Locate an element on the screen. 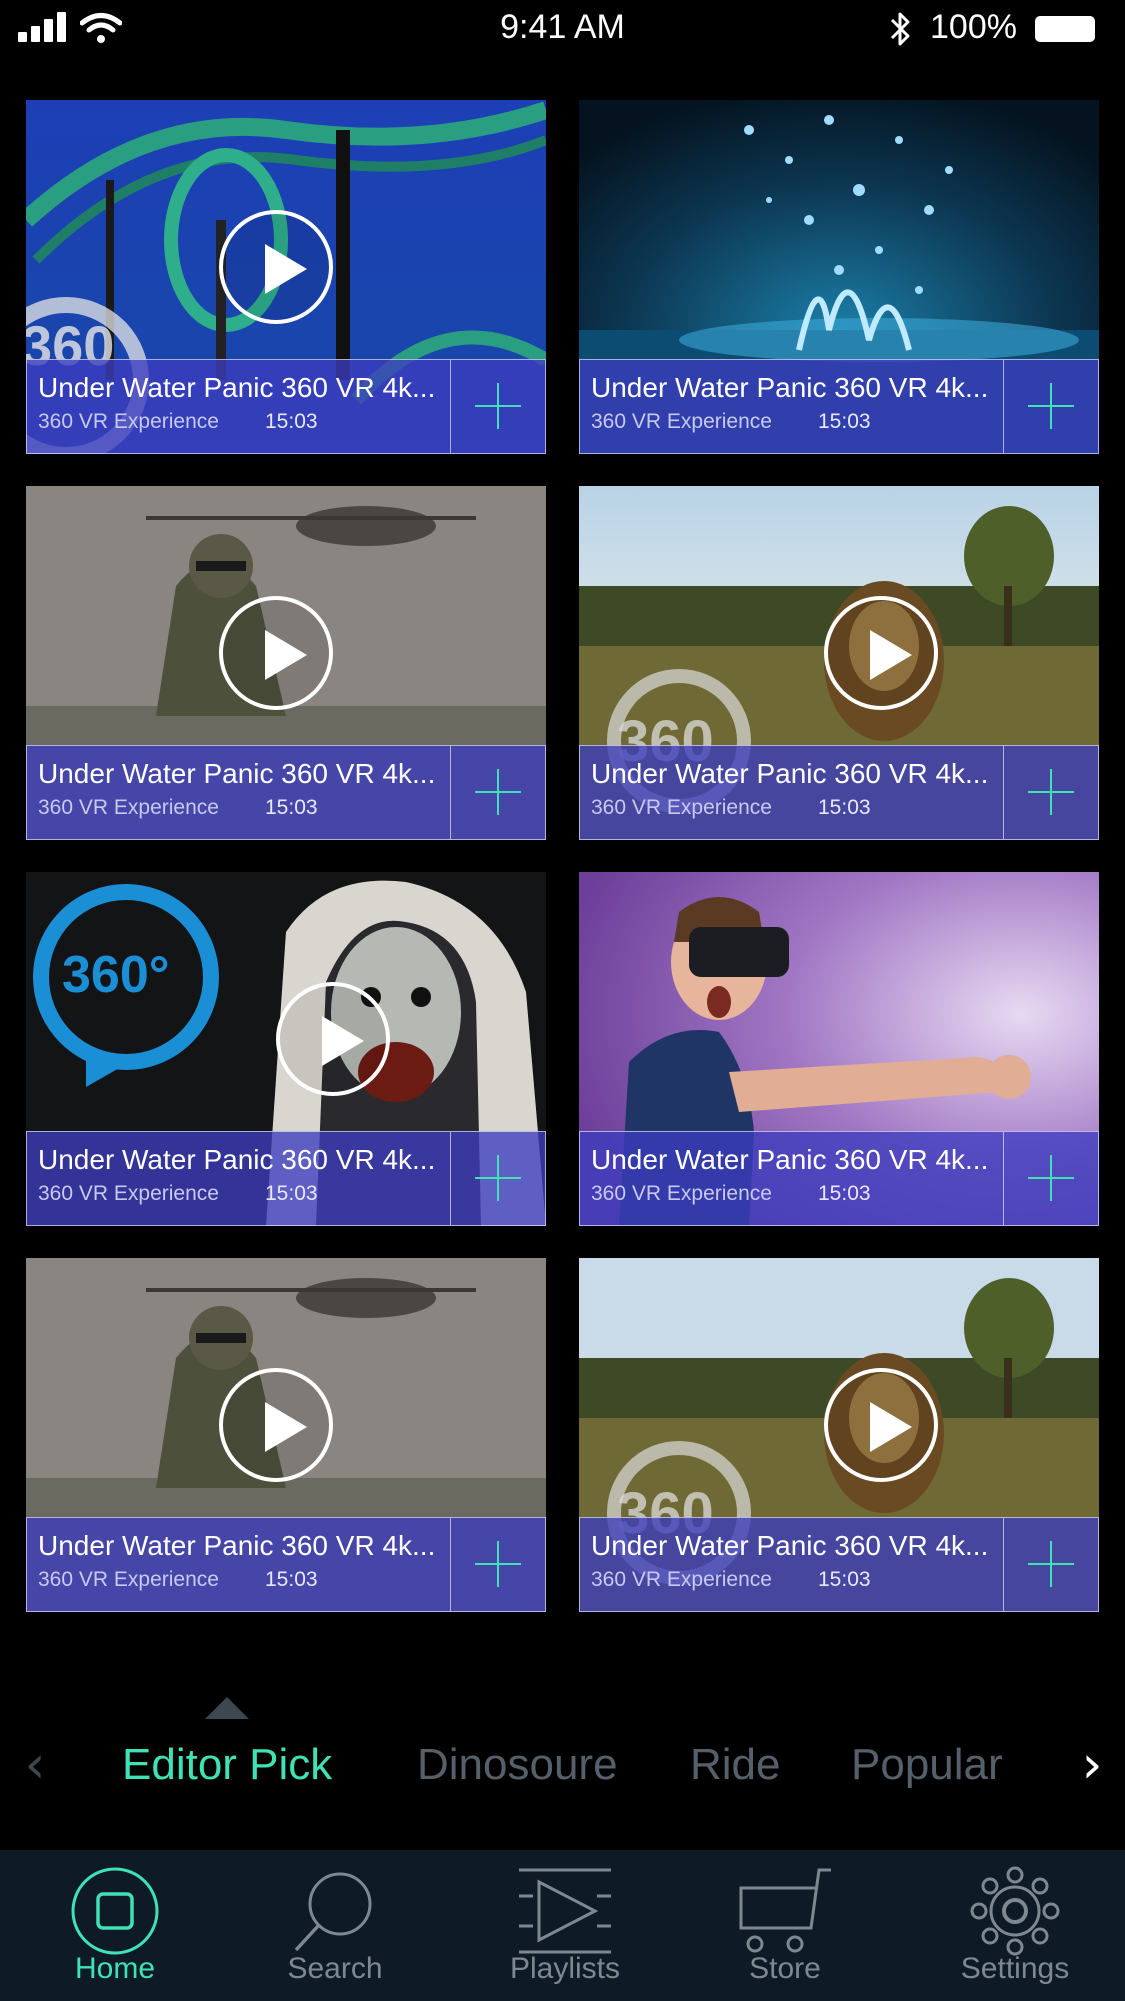  nav-label: Store is located at coordinates (785, 1968).